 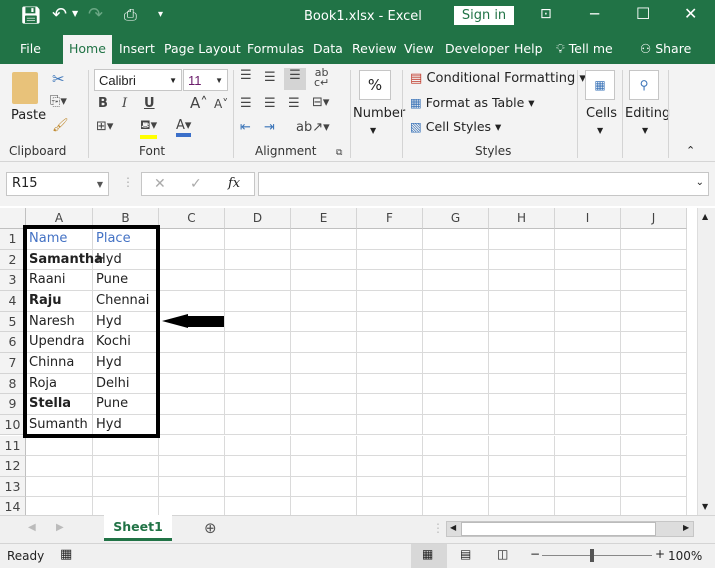 What do you see at coordinates (390, 466) in the screenshot?
I see `cell-F12` at bounding box center [390, 466].